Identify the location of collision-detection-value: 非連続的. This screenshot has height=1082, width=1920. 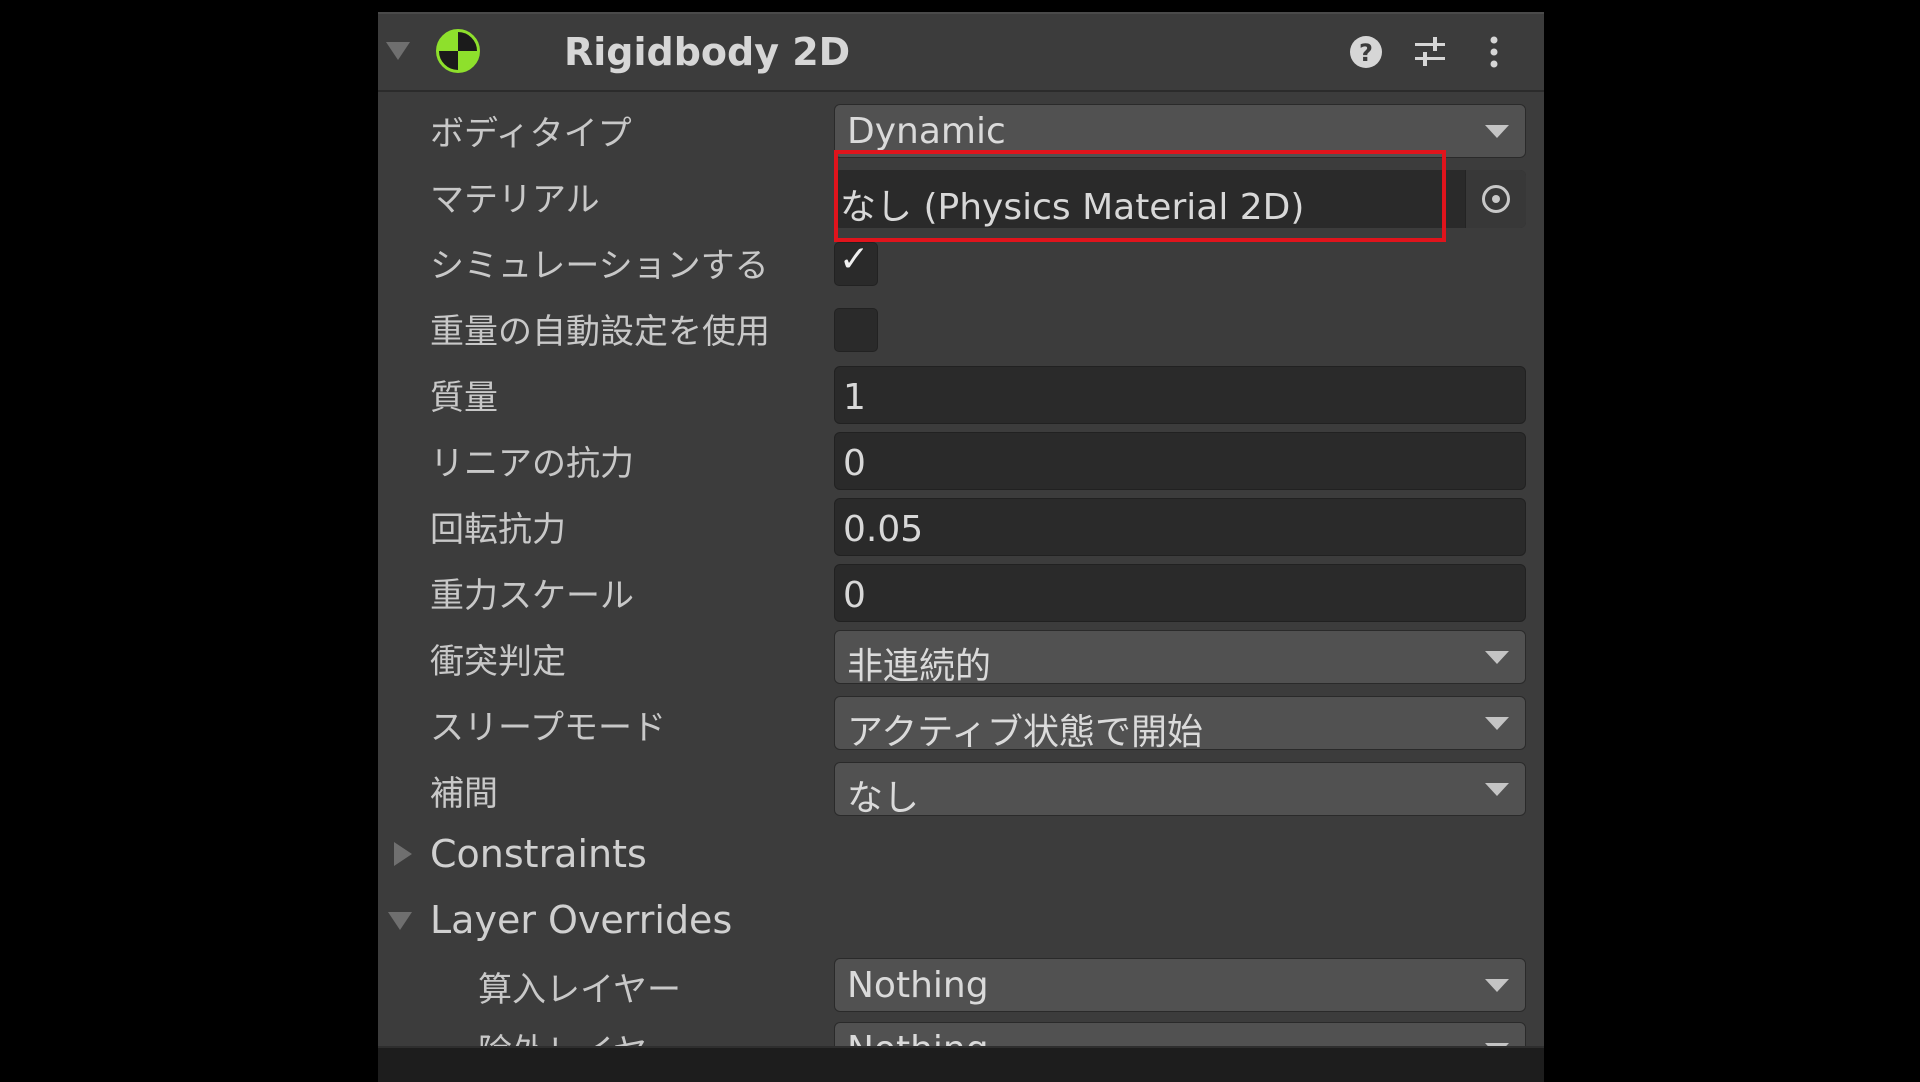
(919, 666).